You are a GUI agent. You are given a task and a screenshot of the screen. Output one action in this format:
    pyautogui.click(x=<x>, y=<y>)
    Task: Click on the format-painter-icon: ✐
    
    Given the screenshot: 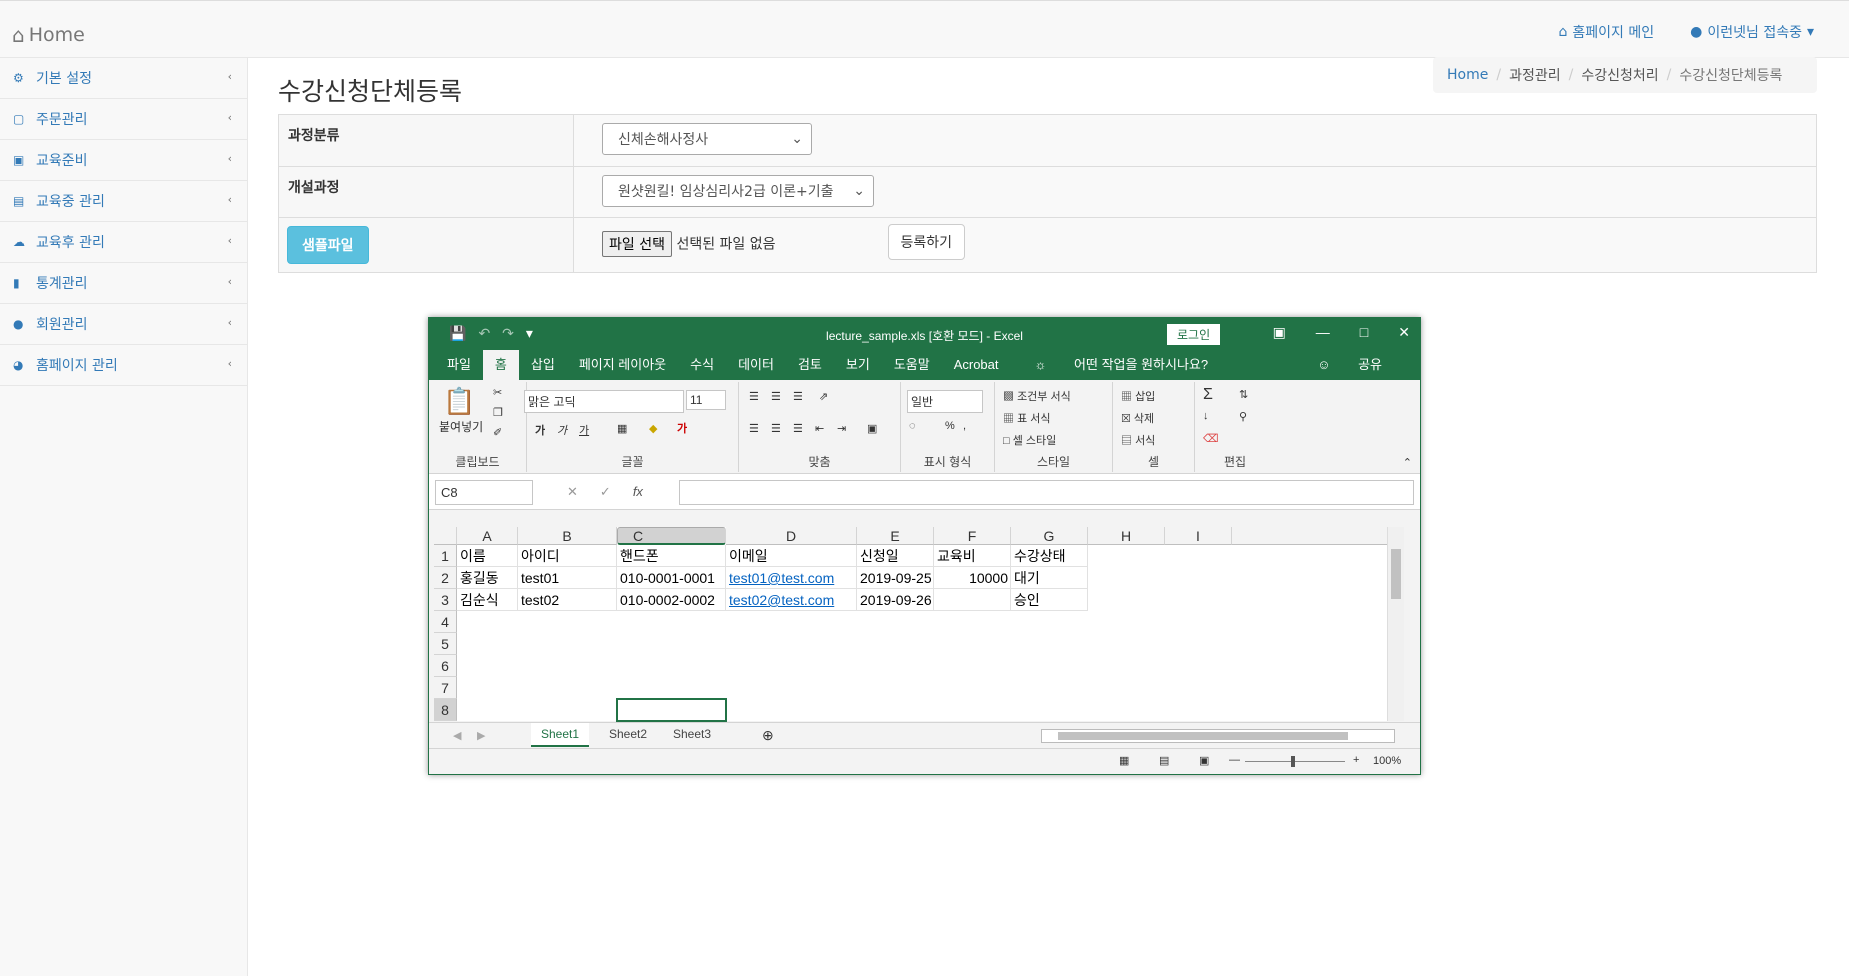 What is the action you would take?
    pyautogui.click(x=497, y=432)
    